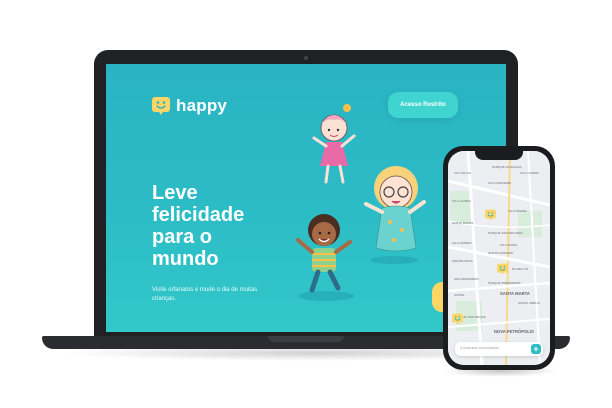  I want to click on children-illustration, so click(361, 202).